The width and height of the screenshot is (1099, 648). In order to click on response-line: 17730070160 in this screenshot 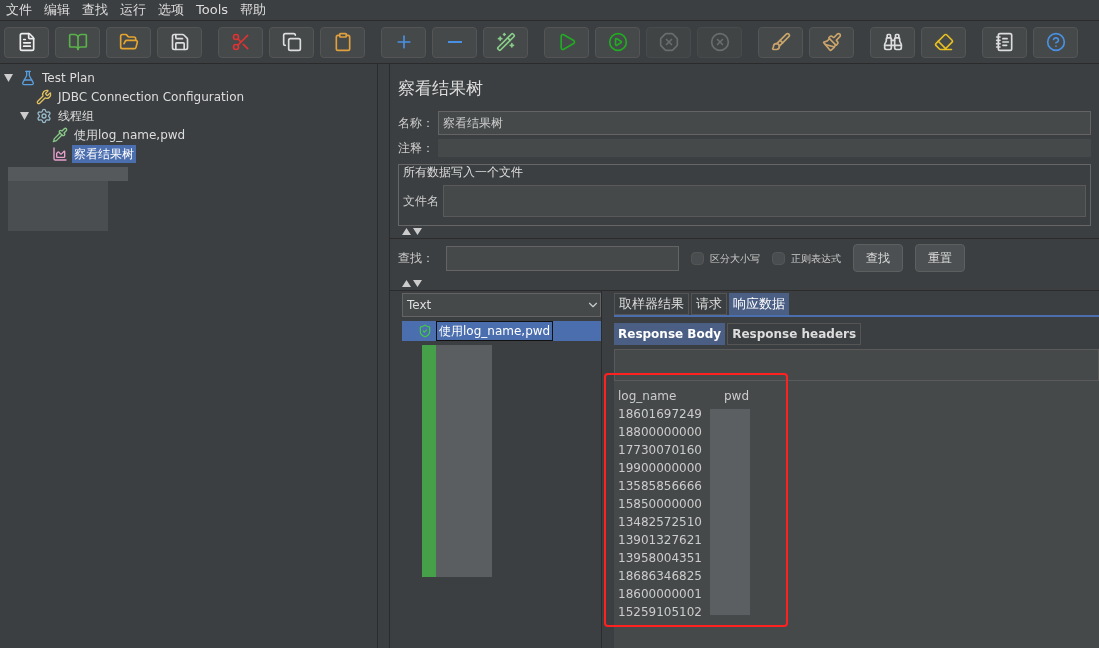, I will do `click(660, 450)`.